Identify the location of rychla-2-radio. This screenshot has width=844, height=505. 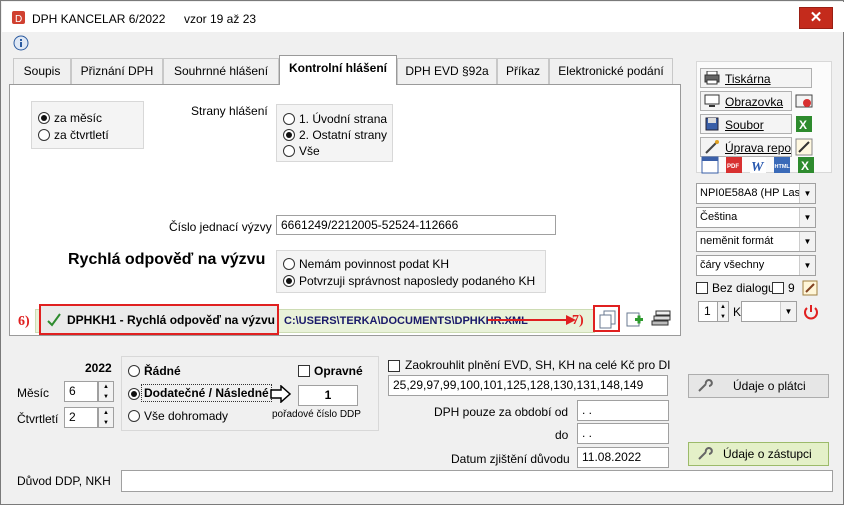
(289, 281).